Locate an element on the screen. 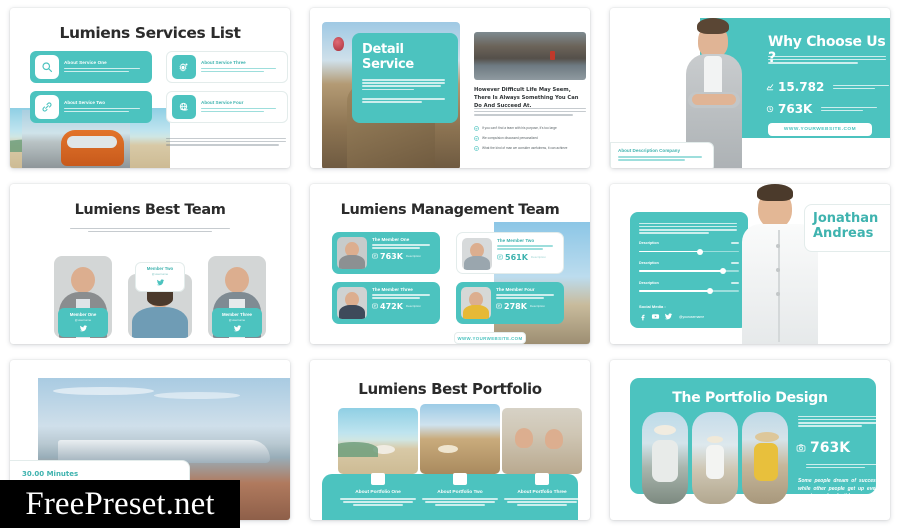 The width and height of the screenshot is (900, 528). portfolio-title: About Portfolio One is located at coordinates (378, 492).